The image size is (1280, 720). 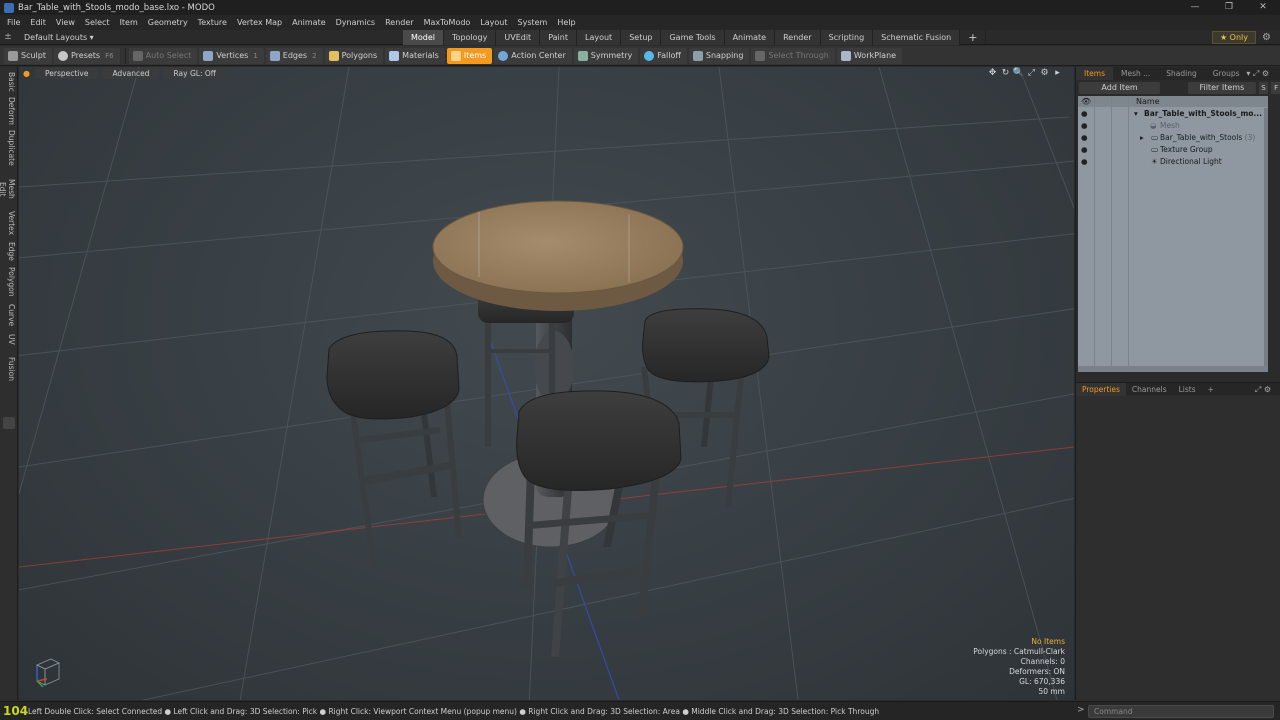 What do you see at coordinates (131, 73) in the screenshot?
I see `shading-dropdown: Advanced` at bounding box center [131, 73].